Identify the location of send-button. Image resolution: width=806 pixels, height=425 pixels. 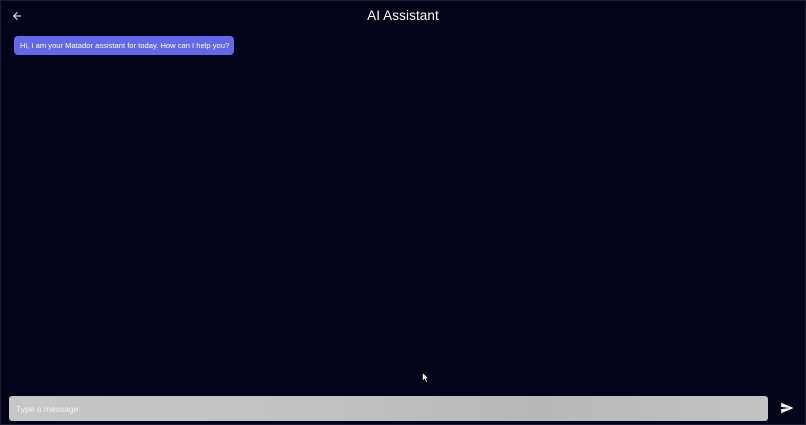
(787, 408).